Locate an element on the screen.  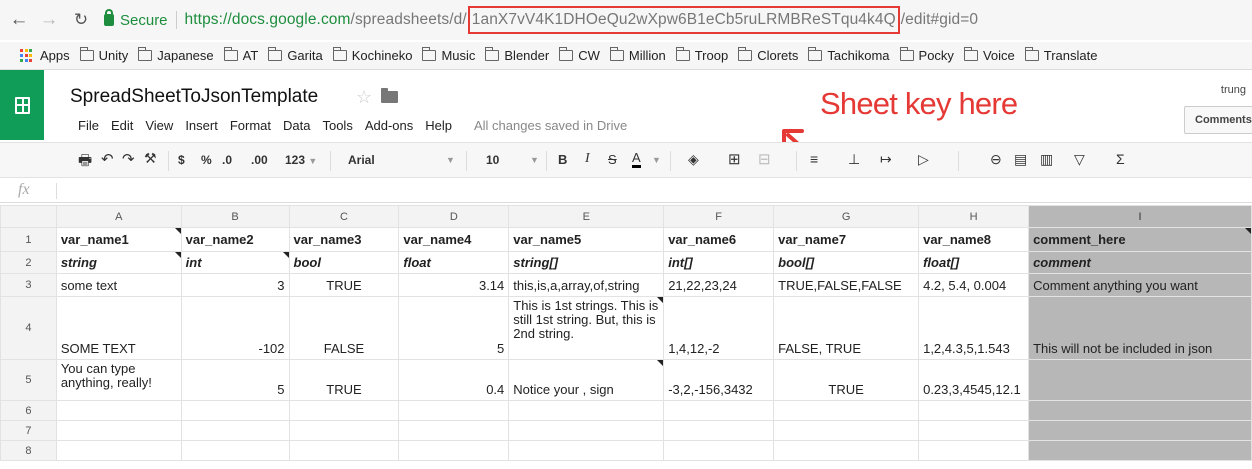
row-header: 6 is located at coordinates (28, 410).